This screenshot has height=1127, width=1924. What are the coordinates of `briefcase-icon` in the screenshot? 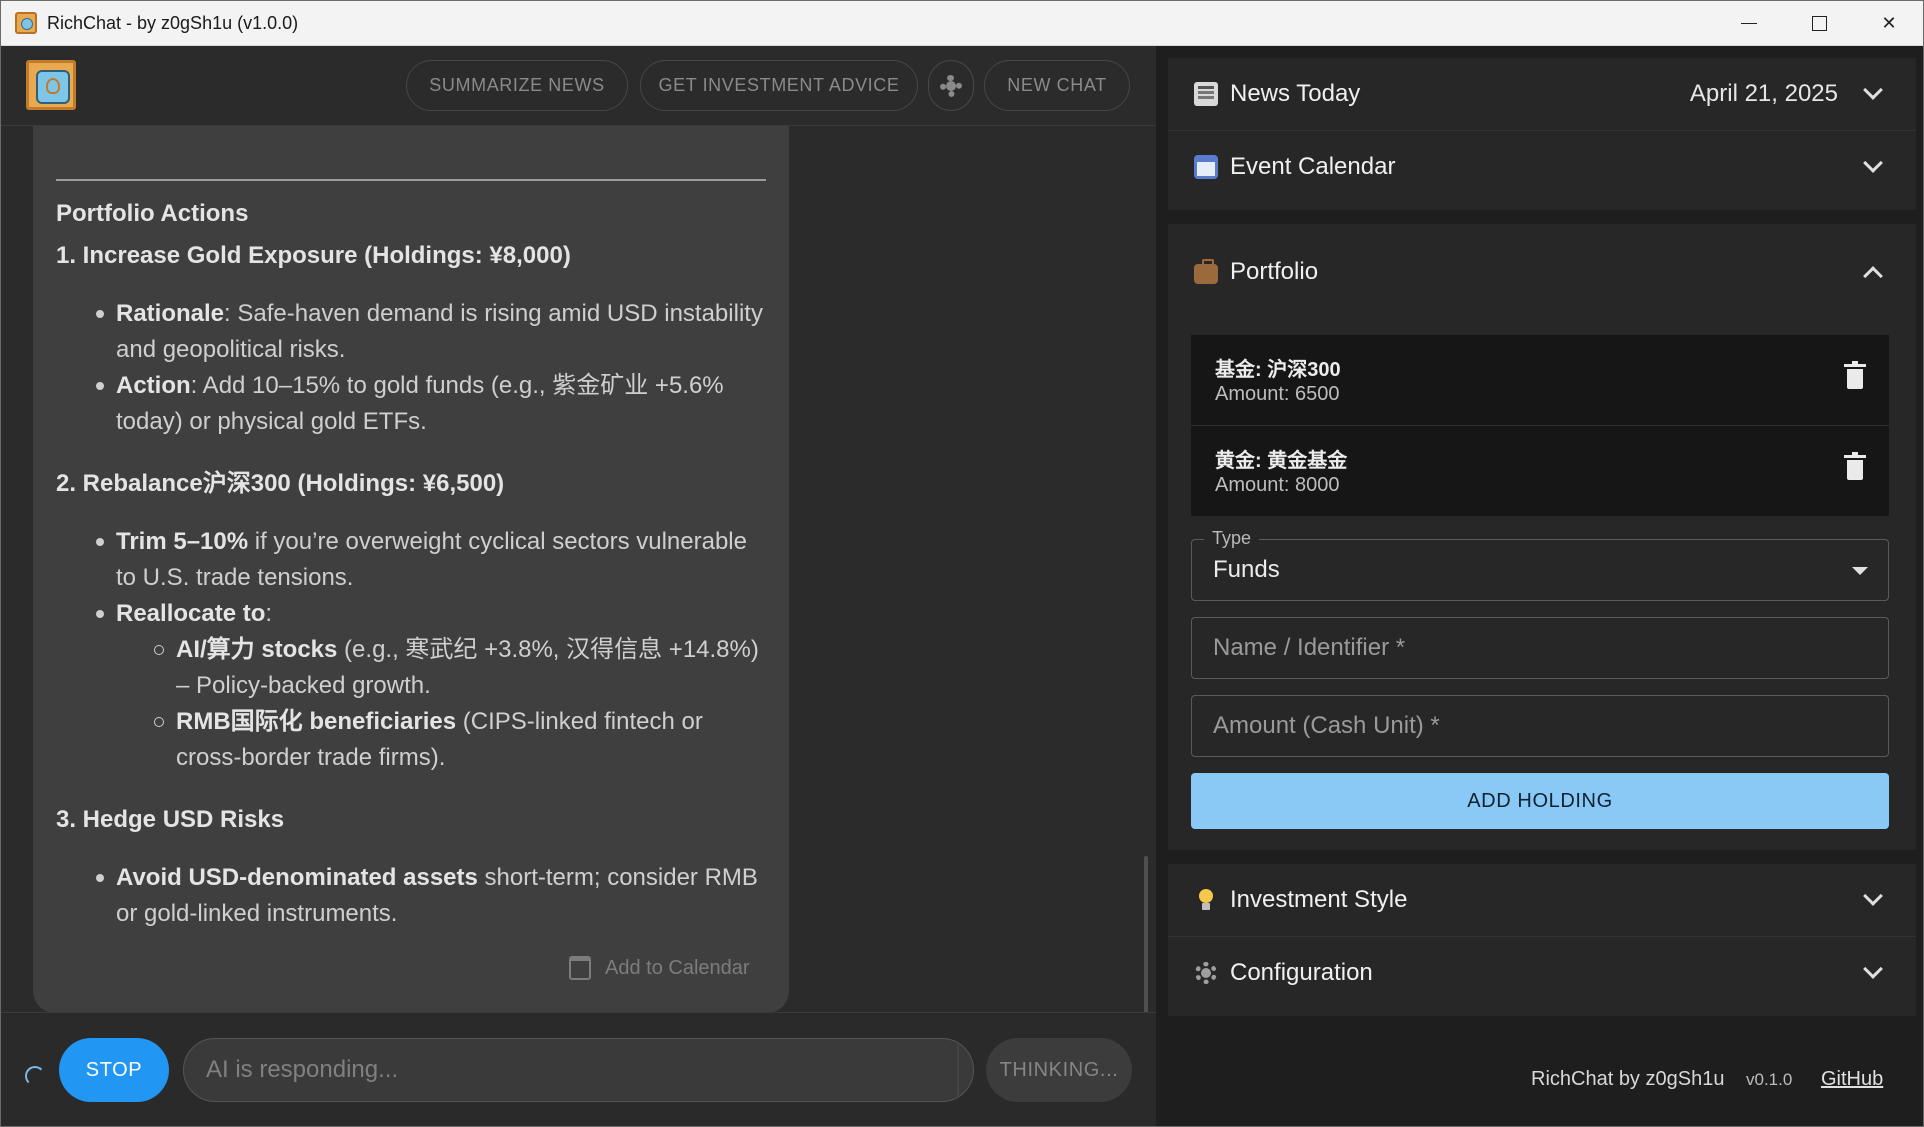 It's located at (1206, 271).